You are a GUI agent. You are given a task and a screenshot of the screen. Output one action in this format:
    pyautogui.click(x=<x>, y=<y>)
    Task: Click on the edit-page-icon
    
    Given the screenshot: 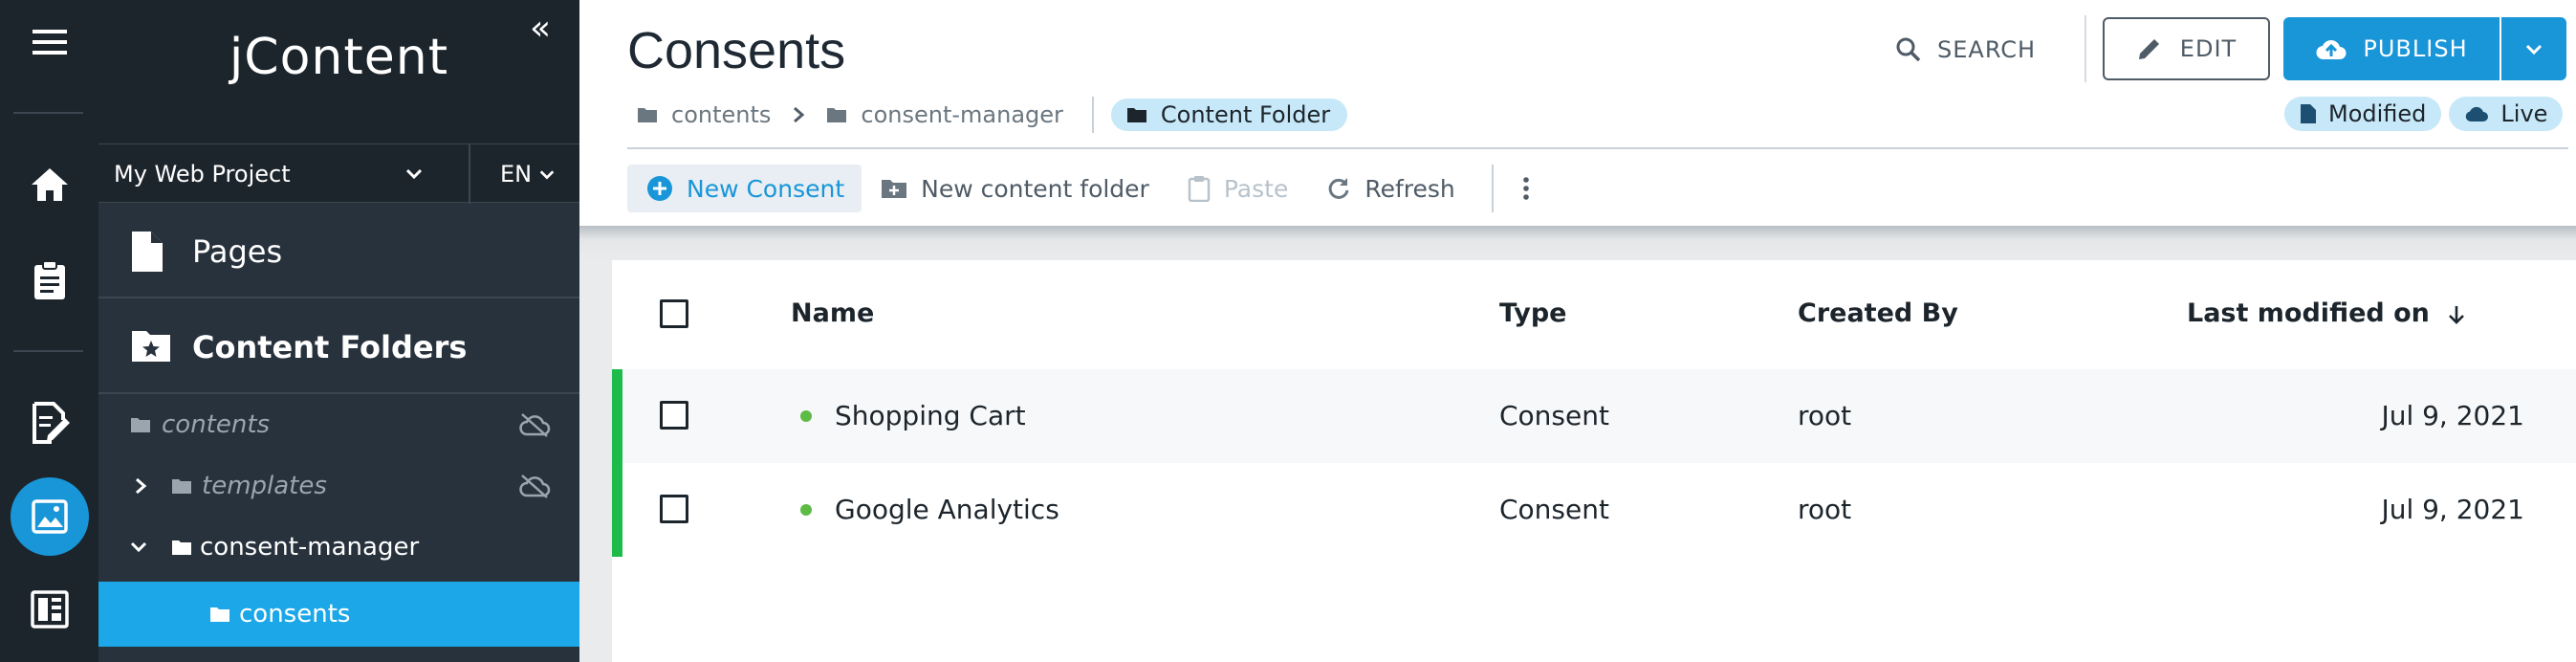 What is the action you would take?
    pyautogui.click(x=49, y=423)
    